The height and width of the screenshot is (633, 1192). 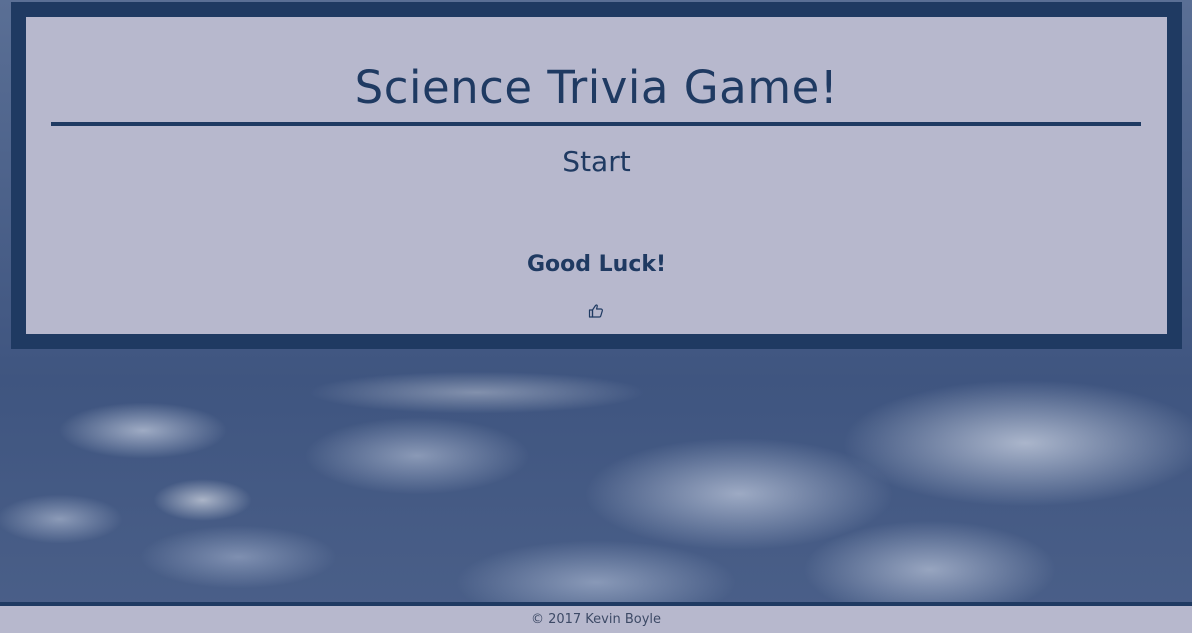 I want to click on copyright-text: © 2017 Kevin Boyle, so click(x=596, y=619).